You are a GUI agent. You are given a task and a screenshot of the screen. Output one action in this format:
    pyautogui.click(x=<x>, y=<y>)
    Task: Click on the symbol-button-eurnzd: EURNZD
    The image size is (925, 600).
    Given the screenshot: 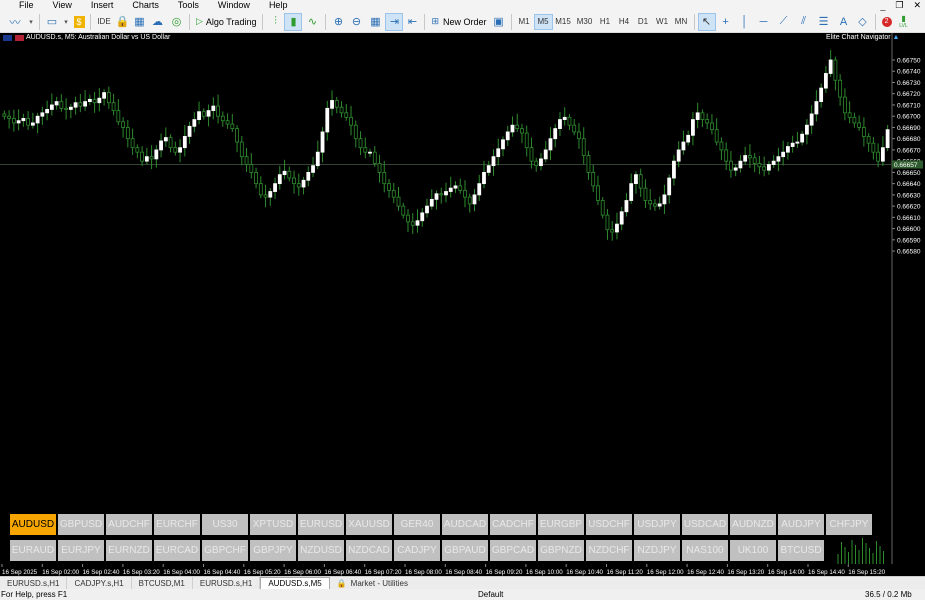 What is the action you would take?
    pyautogui.click(x=129, y=550)
    